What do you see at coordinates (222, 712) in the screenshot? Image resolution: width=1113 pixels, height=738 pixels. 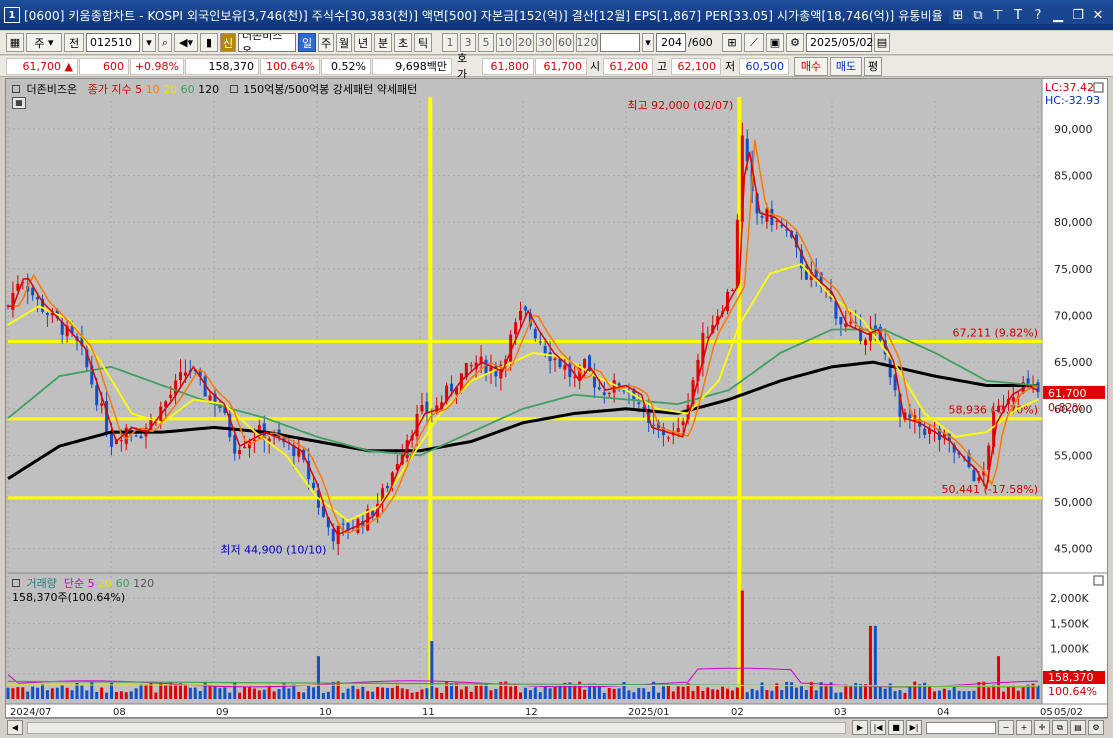 I see `date-tick-label: 09` at bounding box center [222, 712].